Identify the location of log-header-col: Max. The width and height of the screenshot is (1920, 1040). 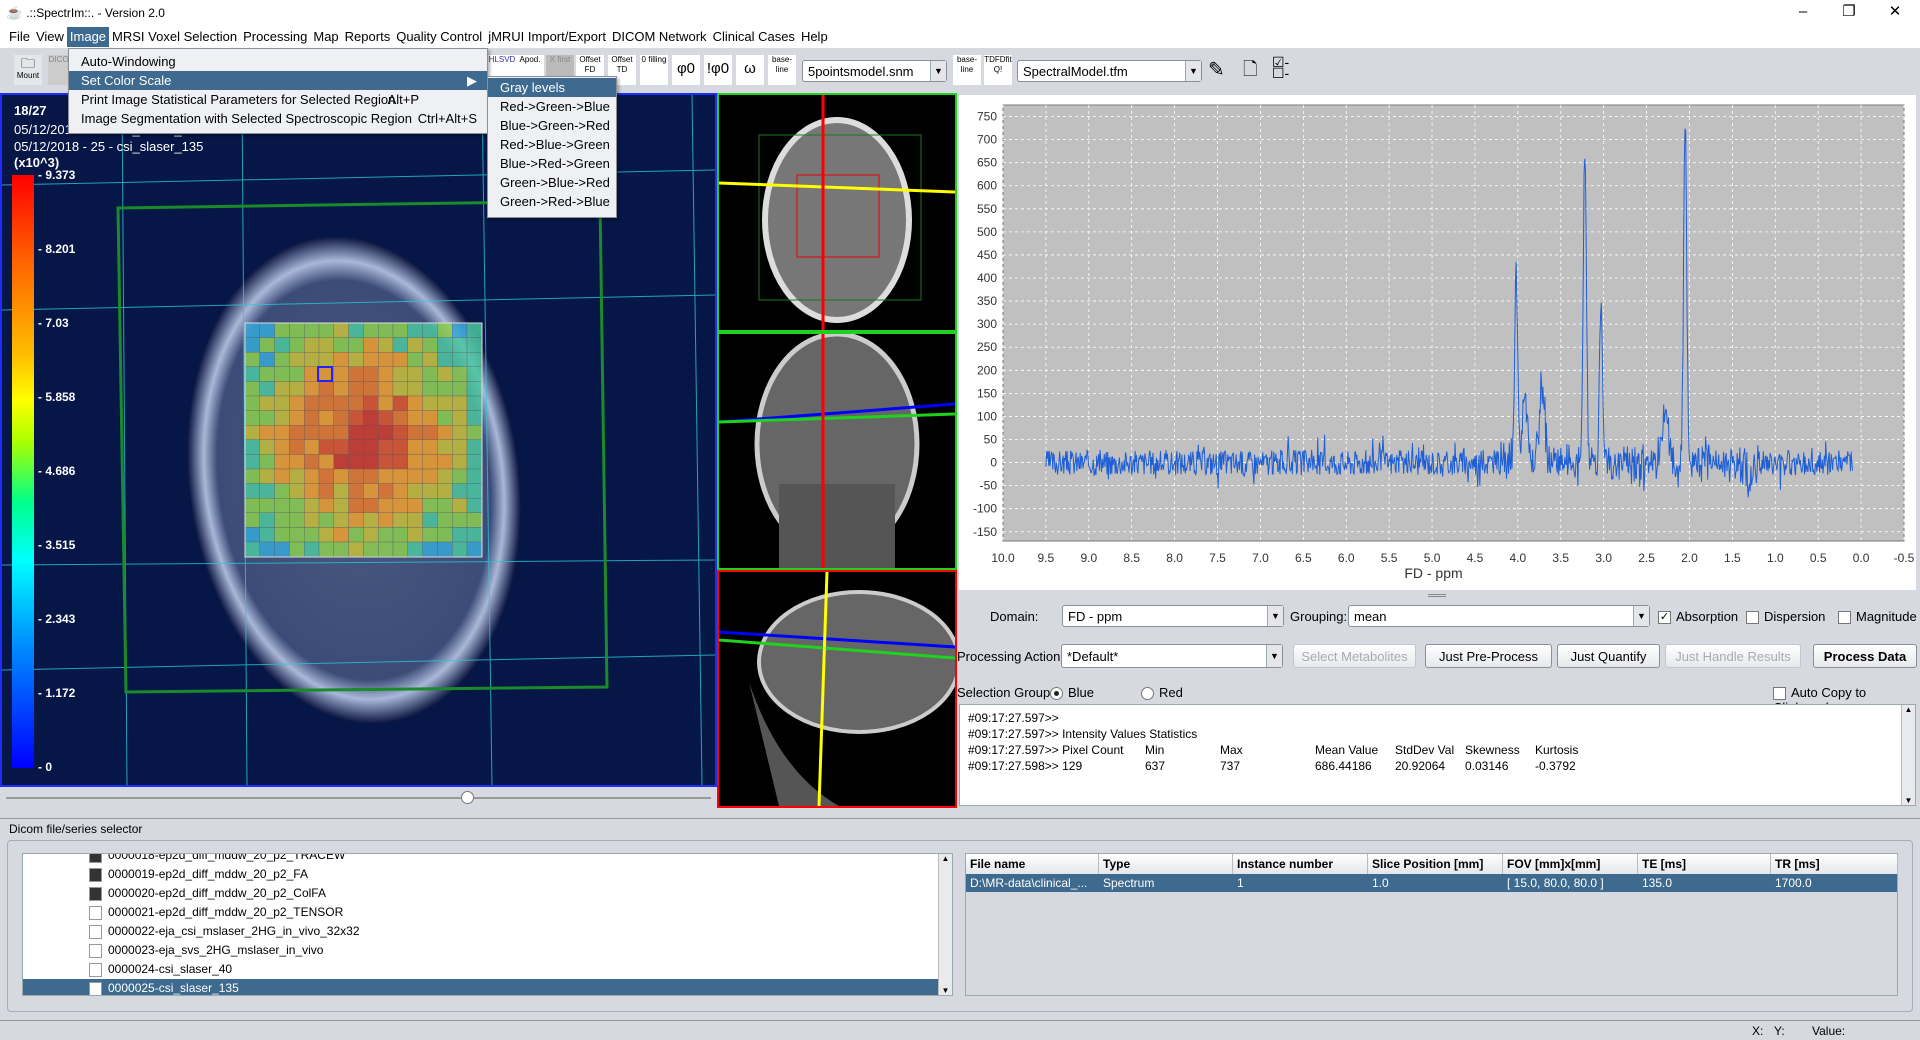
(1231, 750).